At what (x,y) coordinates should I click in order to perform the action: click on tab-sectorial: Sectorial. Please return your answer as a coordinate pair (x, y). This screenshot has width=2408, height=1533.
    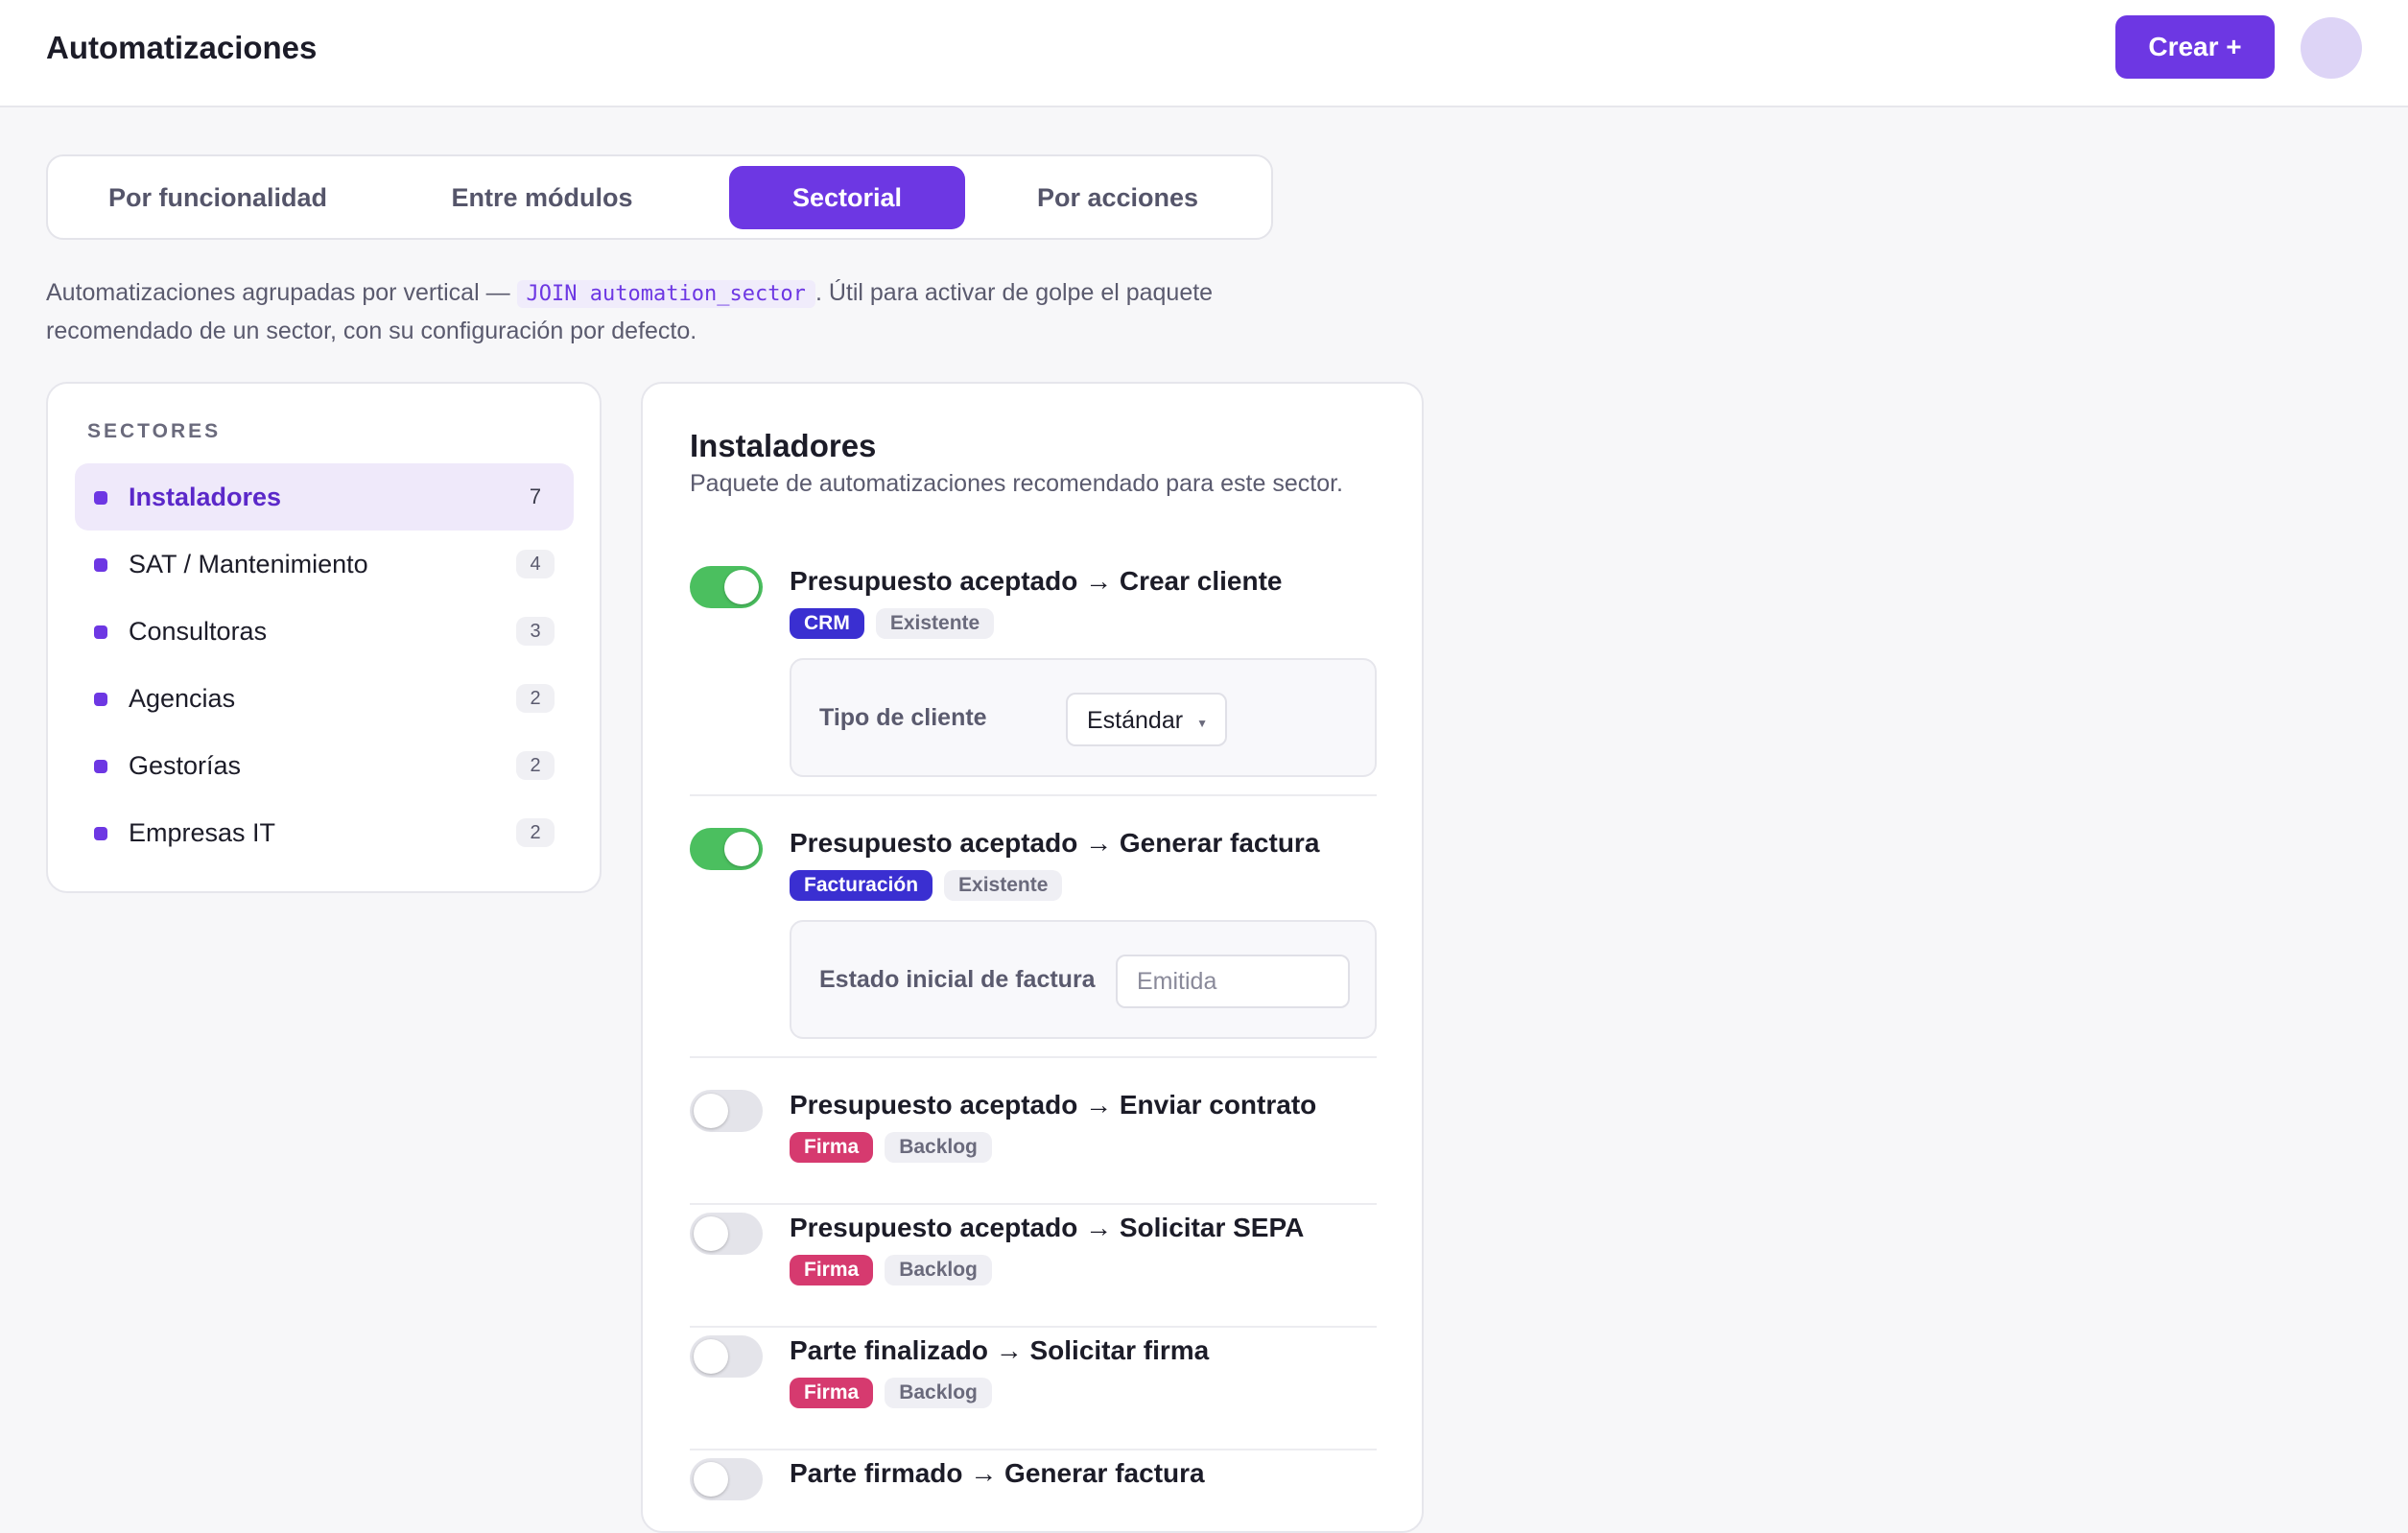
    Looking at the image, I should click on (847, 198).